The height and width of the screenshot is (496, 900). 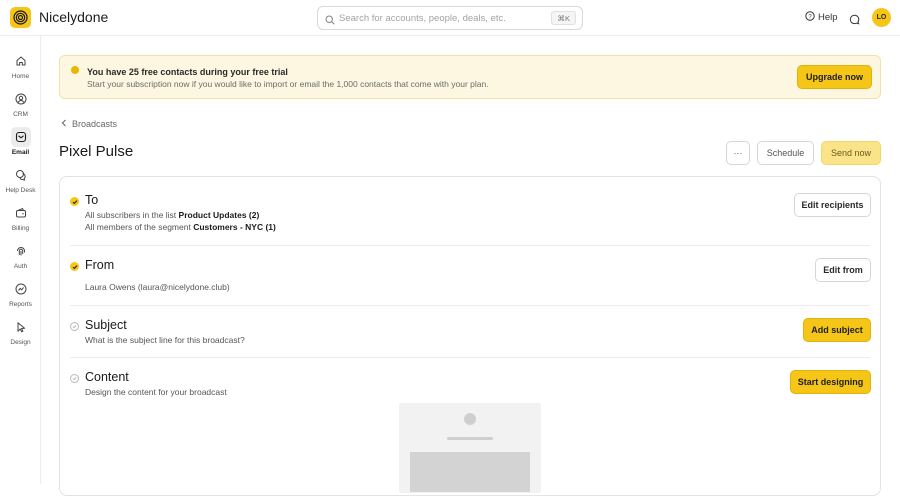 What do you see at coordinates (854, 21) in the screenshot?
I see `chat-icon` at bounding box center [854, 21].